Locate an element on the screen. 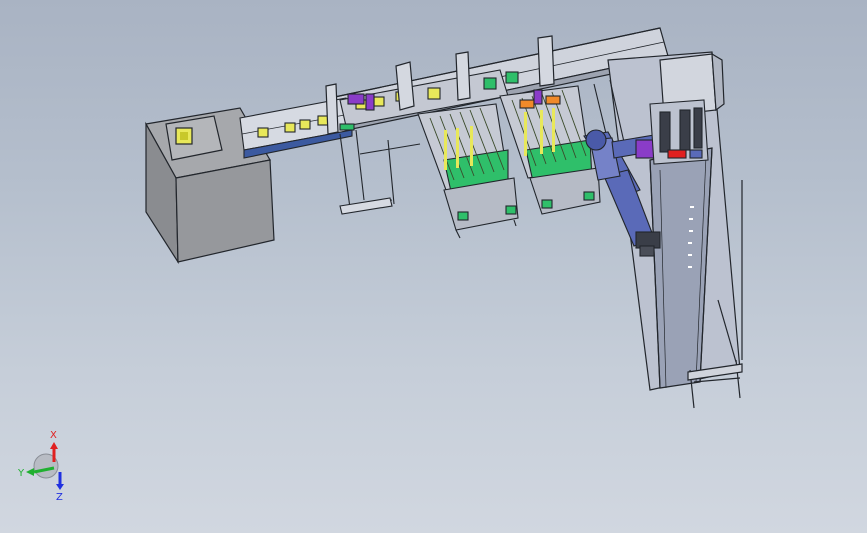 The width and height of the screenshot is (867, 533). gripper-station is located at coordinates (679, 132).